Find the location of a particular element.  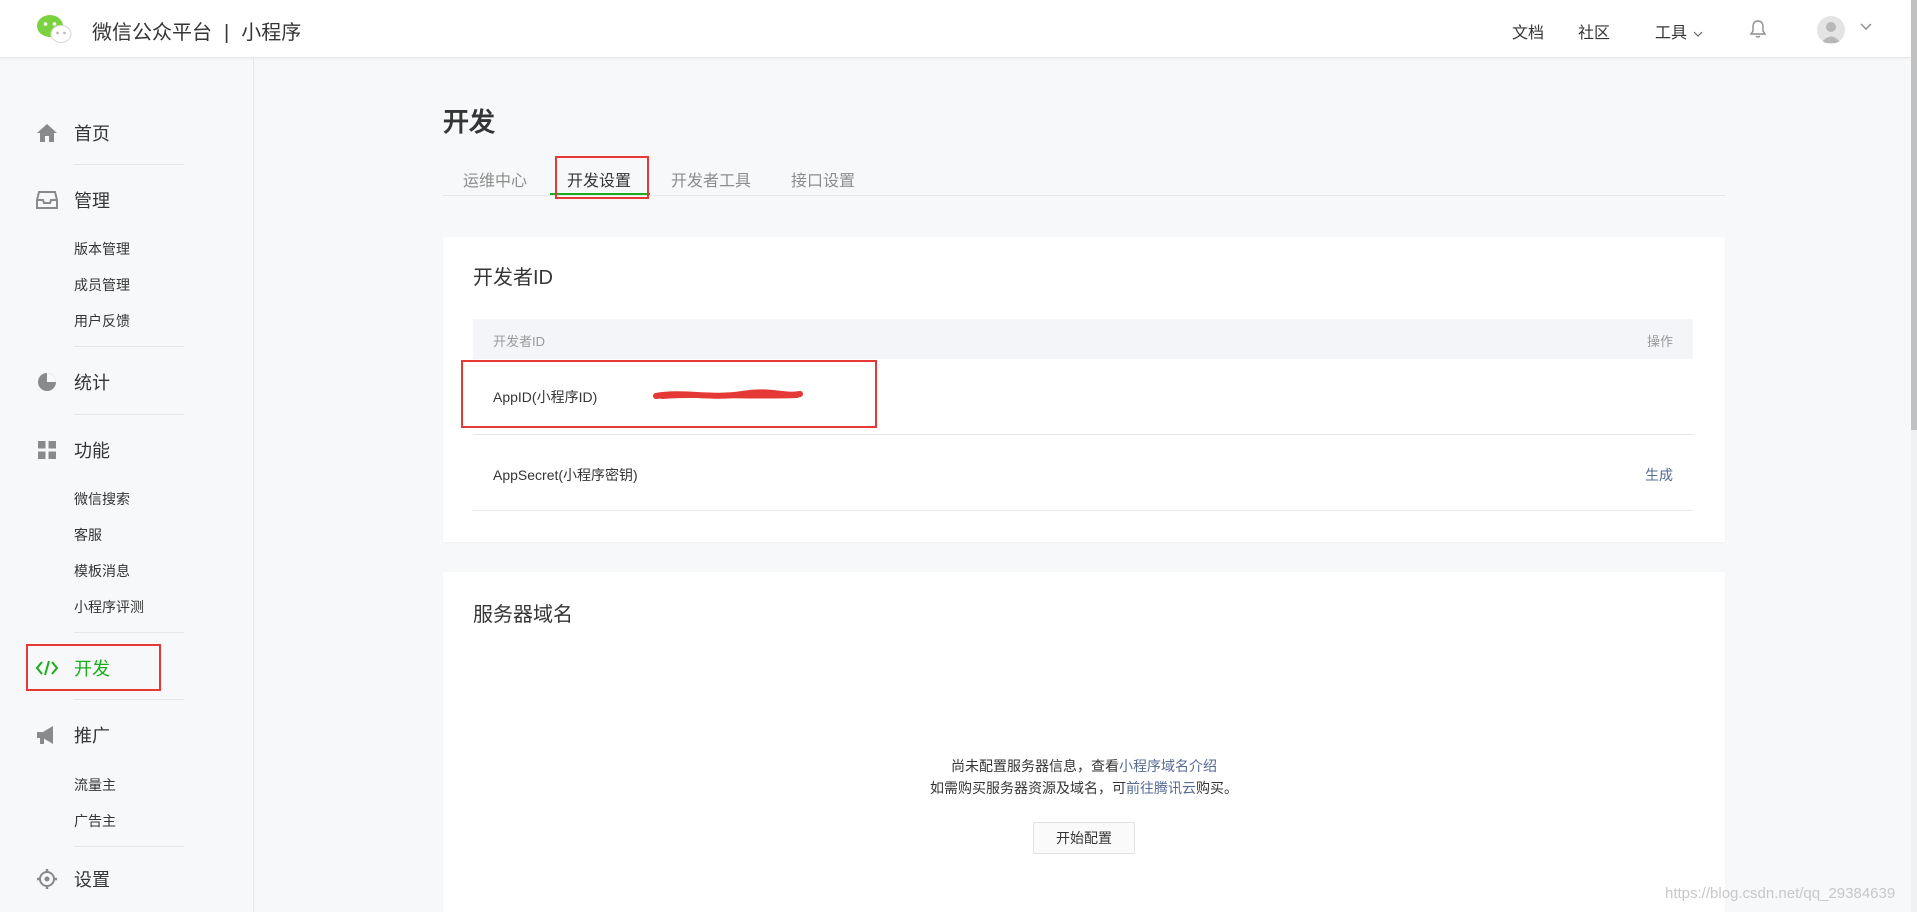

sidebar-item-manage: 管理 is located at coordinates (73, 200).